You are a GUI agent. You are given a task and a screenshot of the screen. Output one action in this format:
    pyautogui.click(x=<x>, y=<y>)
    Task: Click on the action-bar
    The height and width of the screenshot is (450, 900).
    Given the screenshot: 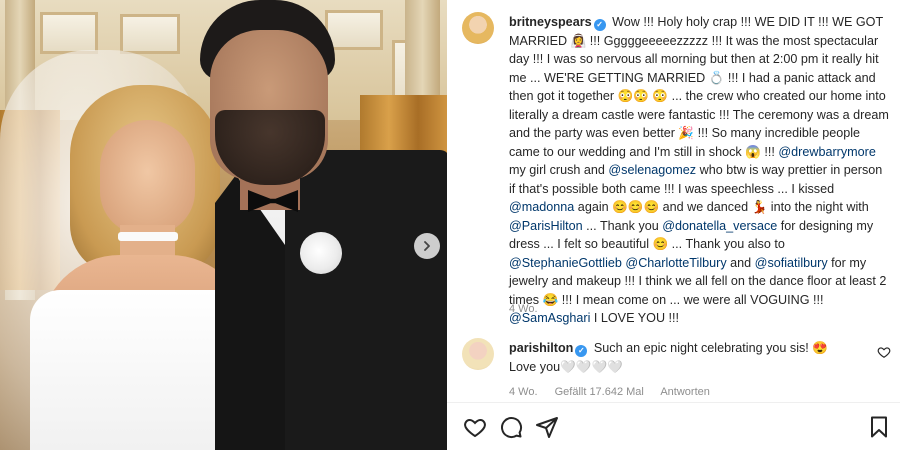 What is the action you would take?
    pyautogui.click(x=673, y=426)
    